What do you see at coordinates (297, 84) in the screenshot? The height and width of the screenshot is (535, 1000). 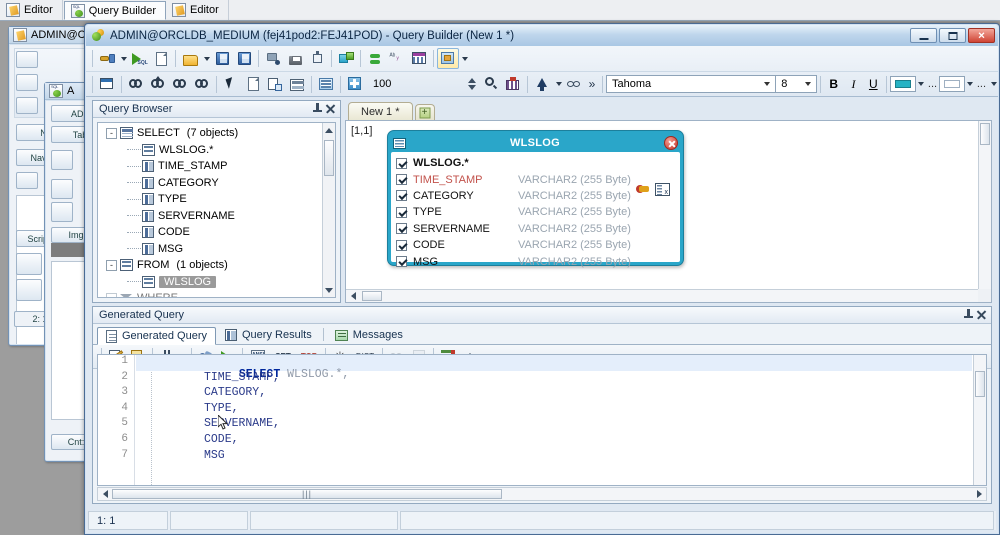 I see `grid-view-button` at bounding box center [297, 84].